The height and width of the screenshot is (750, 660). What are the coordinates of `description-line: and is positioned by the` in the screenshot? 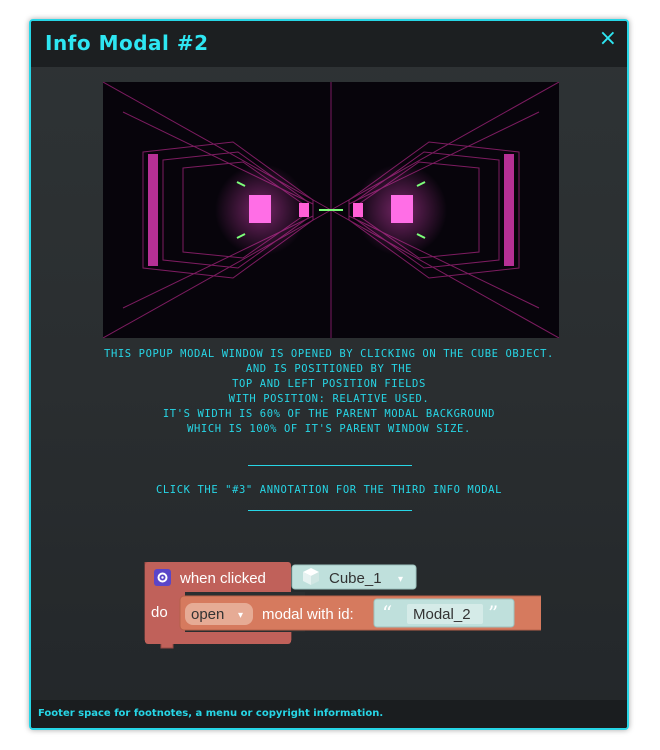 It's located at (329, 369).